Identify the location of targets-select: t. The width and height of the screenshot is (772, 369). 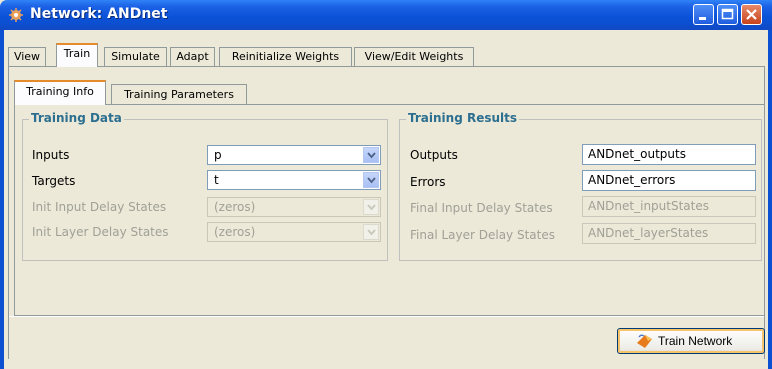
(294, 180).